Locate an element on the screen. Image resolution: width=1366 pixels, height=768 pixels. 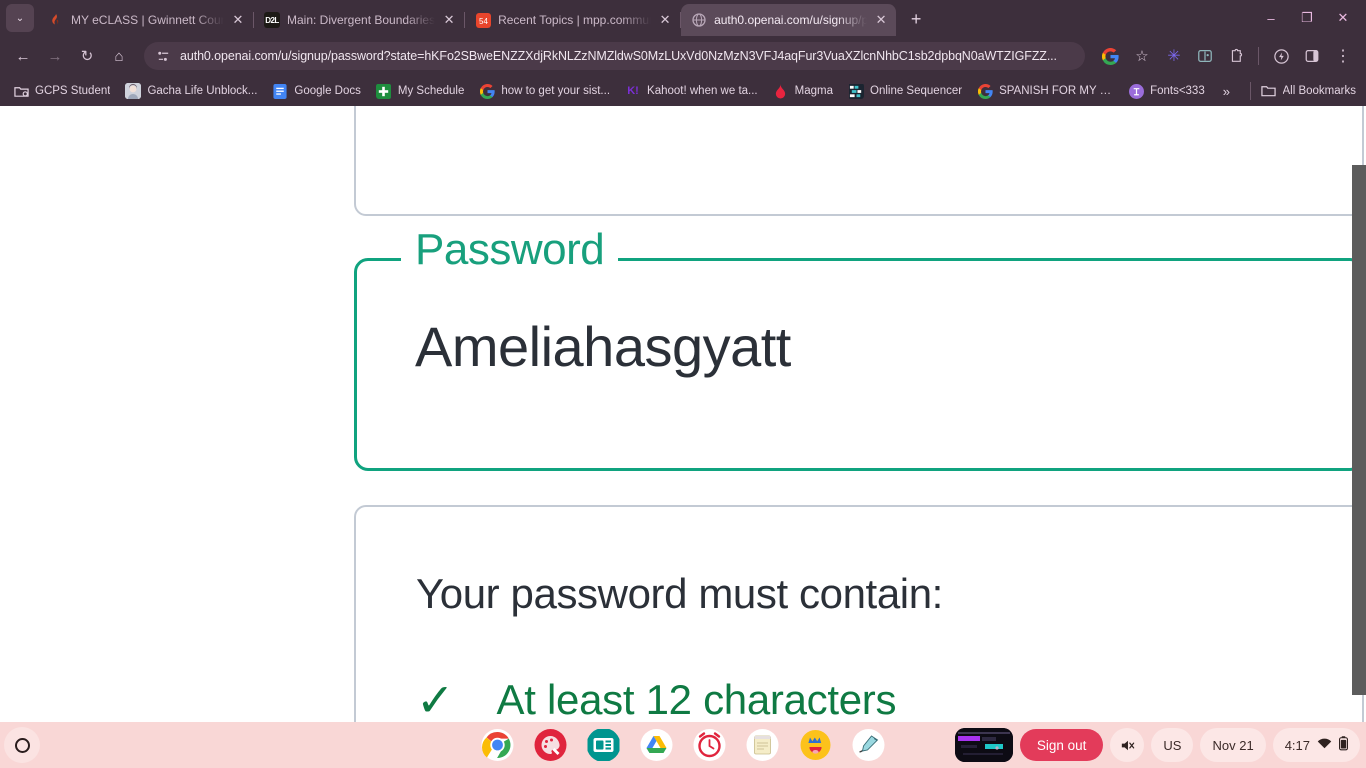
tab-title: Recent Topics | mpp.community is located at coordinates (575, 20).